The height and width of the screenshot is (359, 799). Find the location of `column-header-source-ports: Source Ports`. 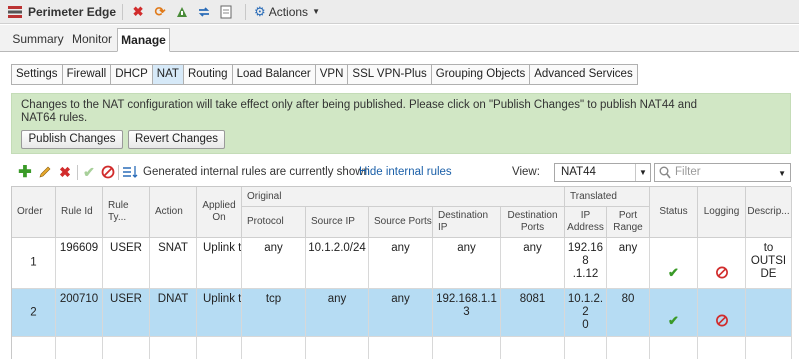

column-header-source-ports: Source Ports is located at coordinates (401, 222).